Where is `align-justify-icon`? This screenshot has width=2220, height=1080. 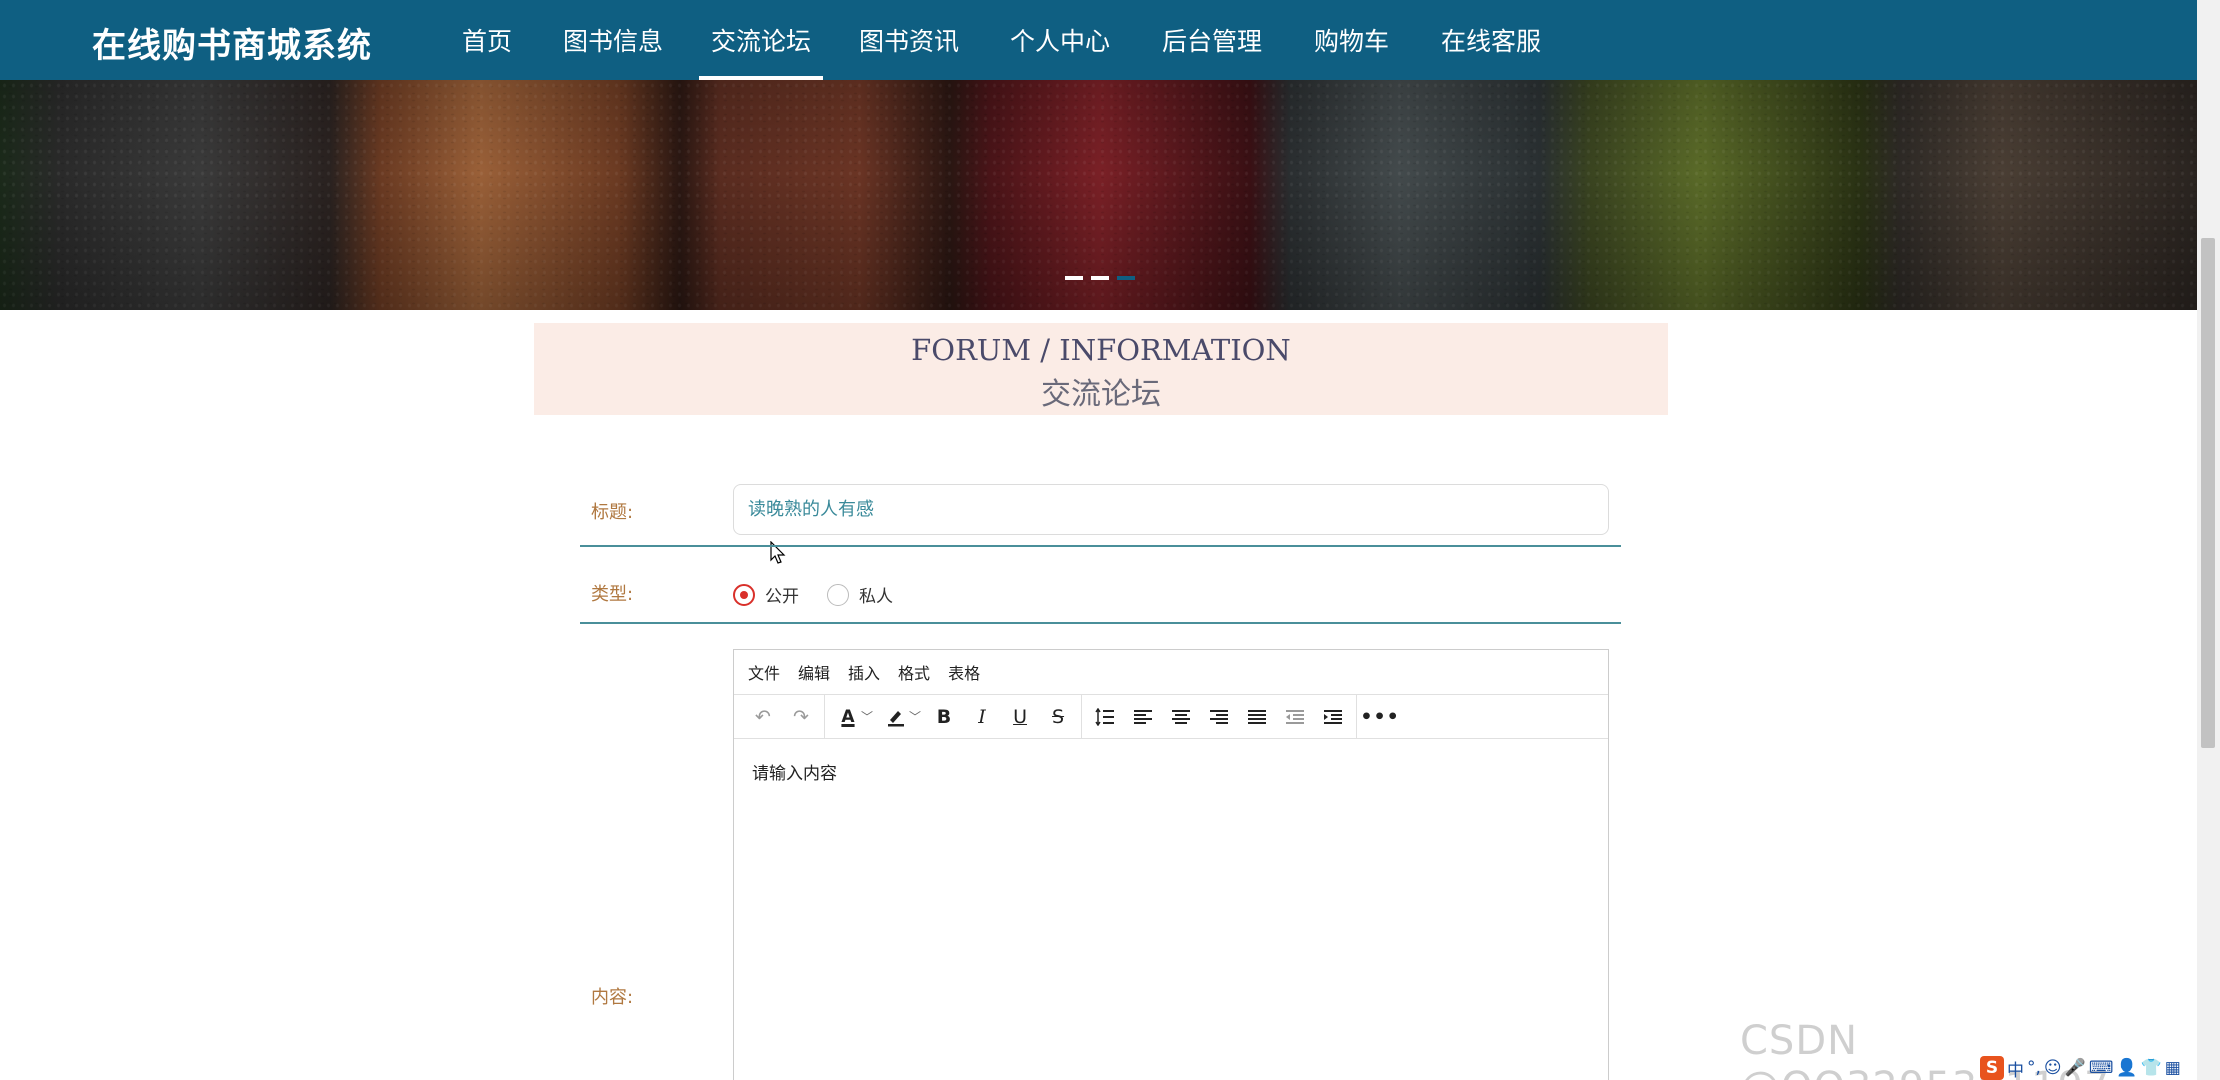 align-justify-icon is located at coordinates (1257, 717).